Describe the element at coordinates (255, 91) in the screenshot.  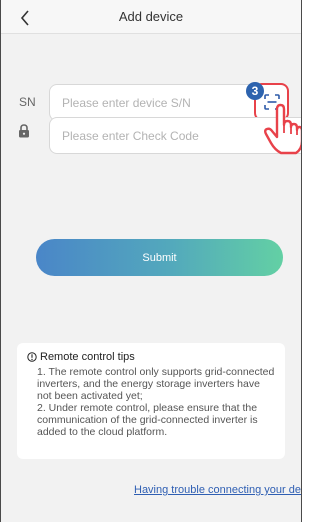
I see `step-badge: 3` at that location.